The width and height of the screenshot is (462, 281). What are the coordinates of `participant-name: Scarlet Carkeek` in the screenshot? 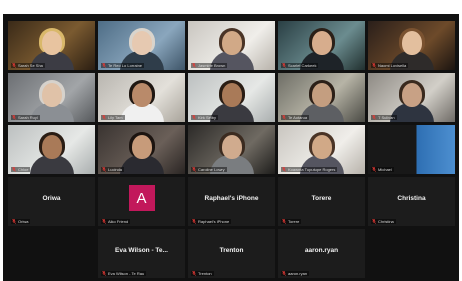 It's located at (302, 65).